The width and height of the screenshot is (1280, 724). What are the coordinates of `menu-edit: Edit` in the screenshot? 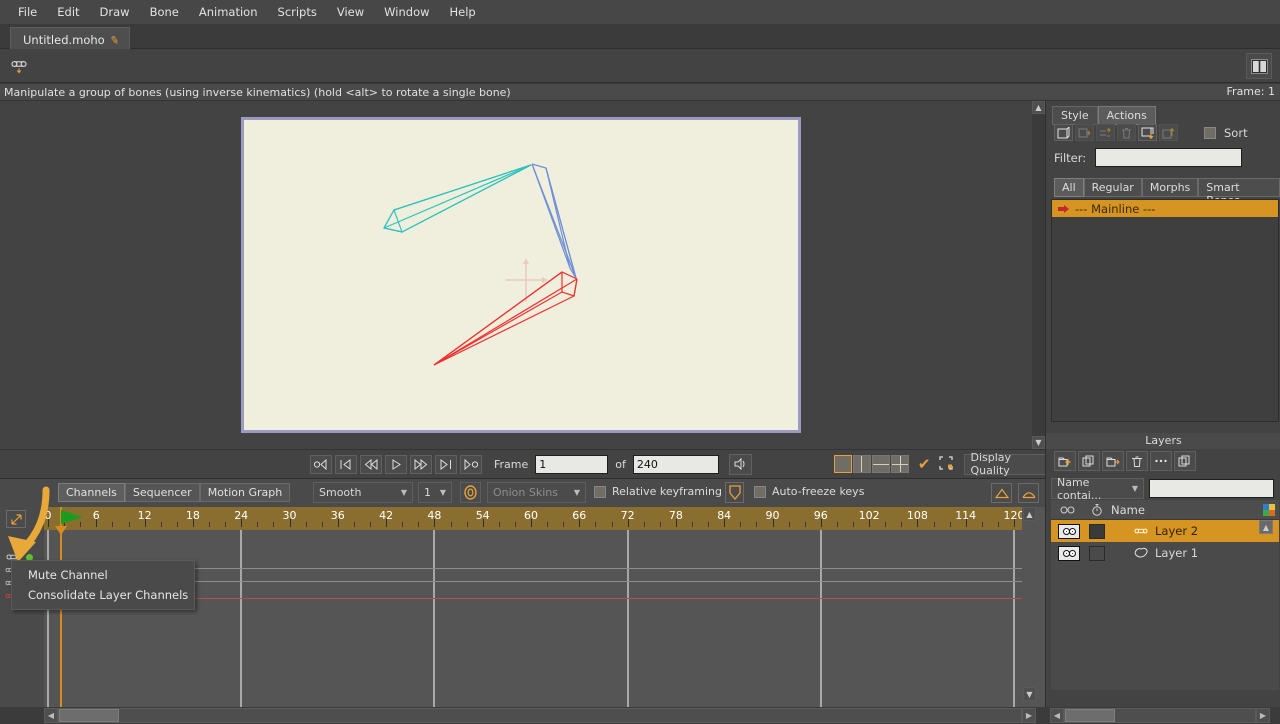 It's located at (68, 12).